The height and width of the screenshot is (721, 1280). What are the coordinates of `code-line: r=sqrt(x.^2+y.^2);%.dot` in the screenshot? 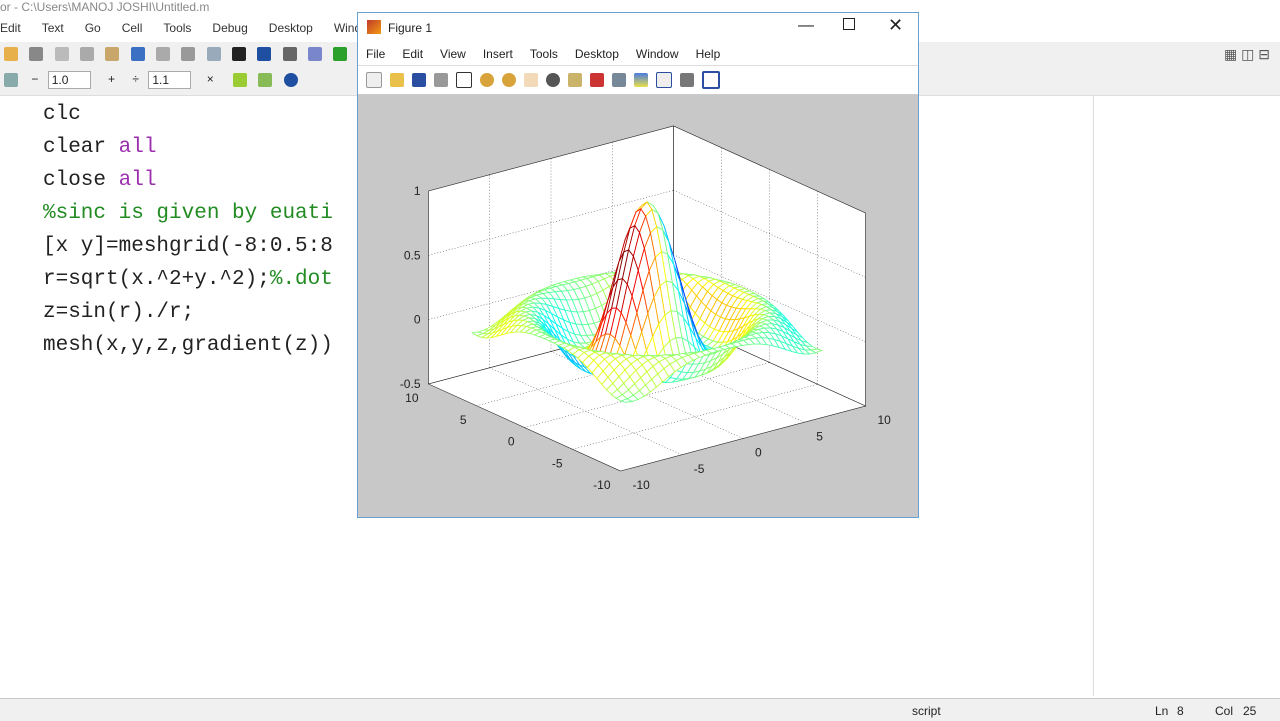 It's located at (188, 279).